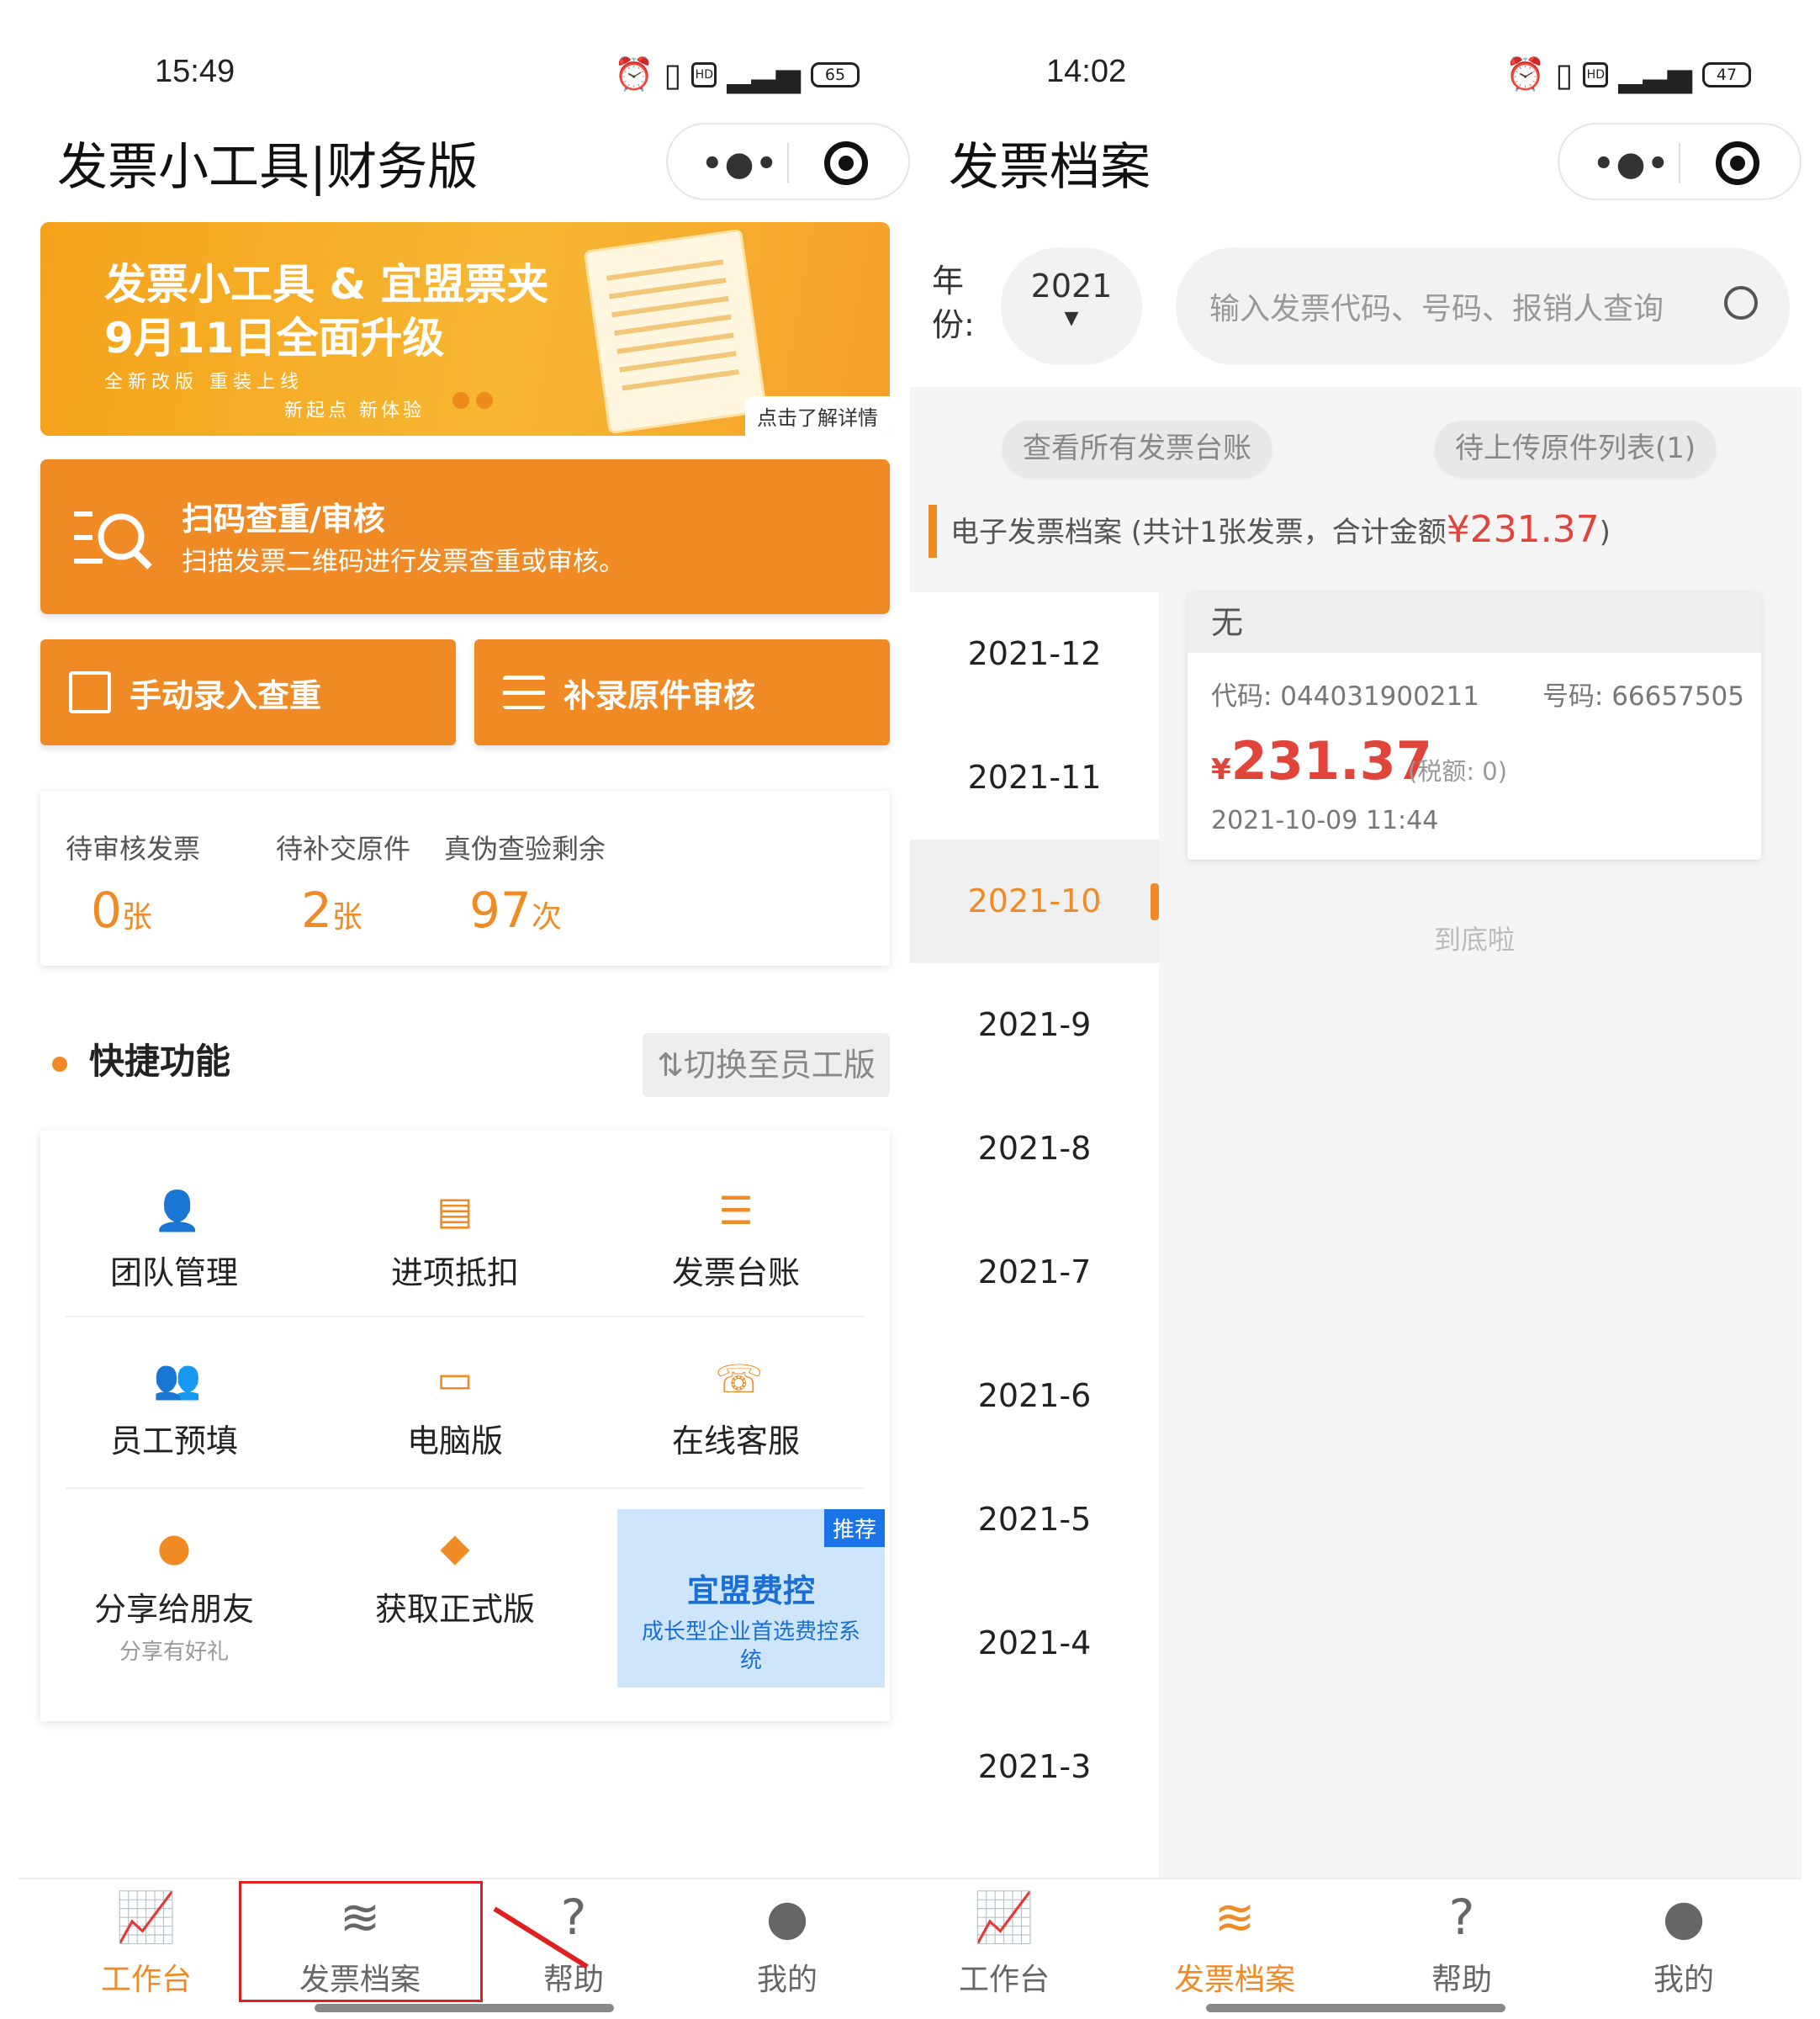  I want to click on grid-item-share: ● 分享给朋友 分享有好礼, so click(174, 1596).